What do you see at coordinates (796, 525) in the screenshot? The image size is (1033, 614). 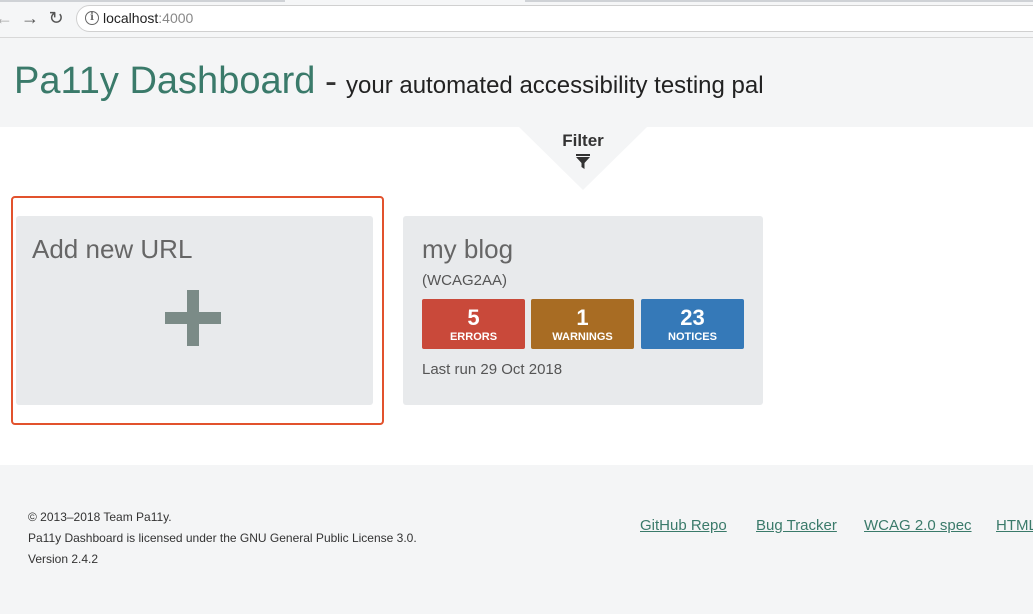 I see `footer-link-bug-tracker: Bug Tracker` at bounding box center [796, 525].